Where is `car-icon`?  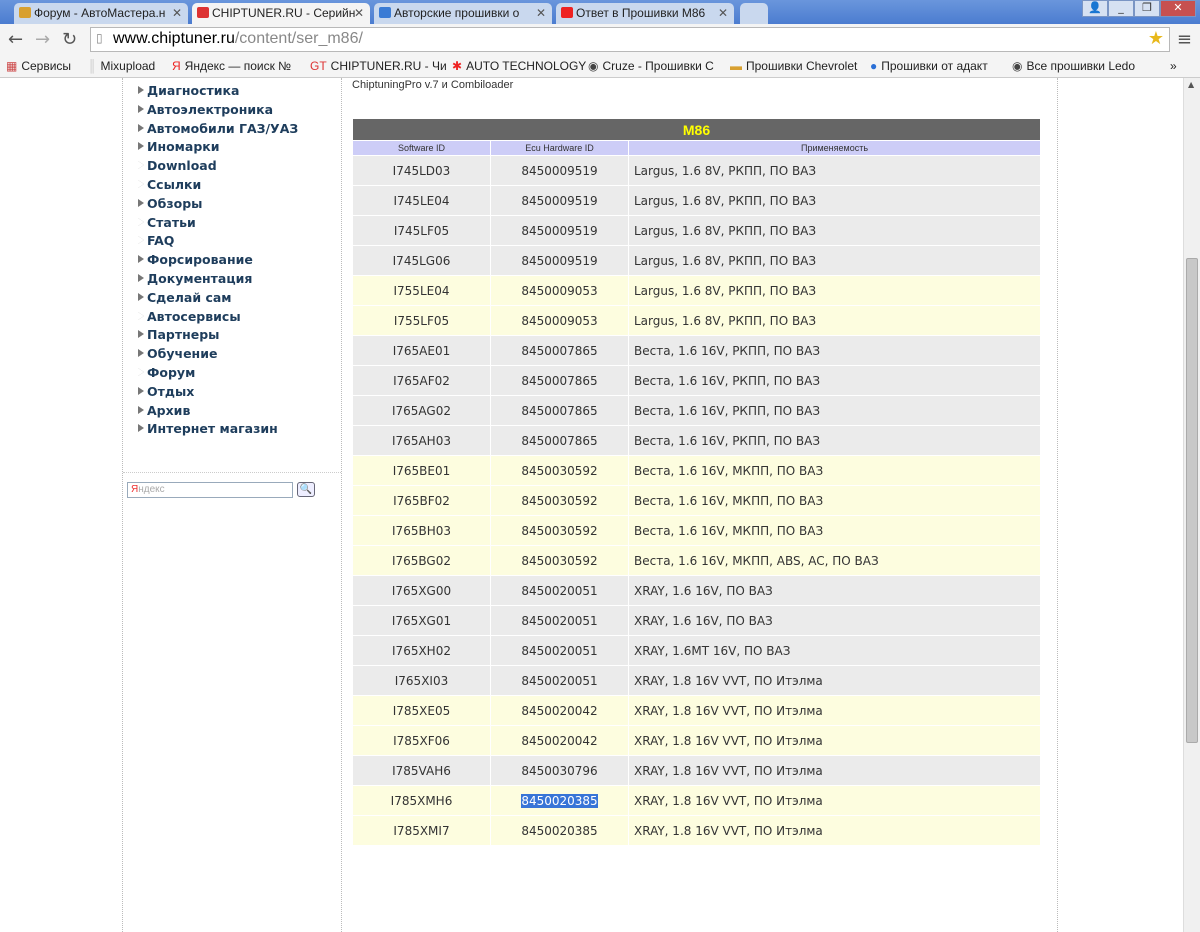
car-icon is located at coordinates (25, 12).